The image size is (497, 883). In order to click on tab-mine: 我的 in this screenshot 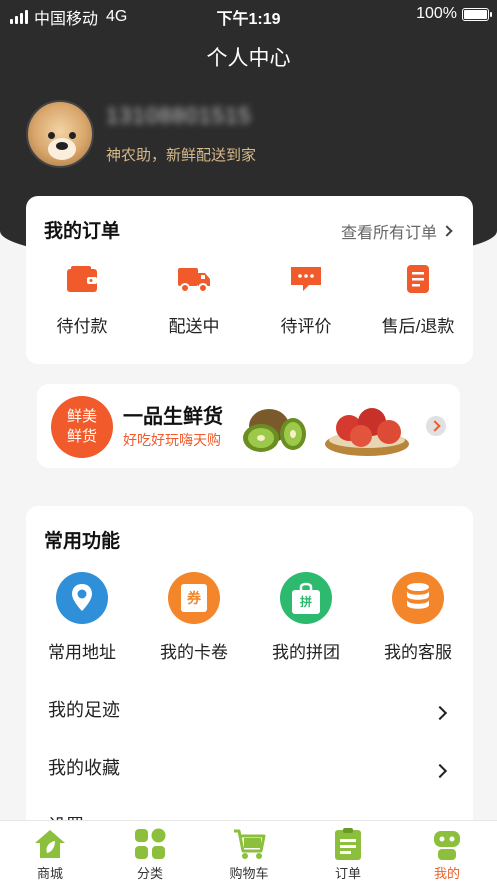, I will do `click(447, 854)`.